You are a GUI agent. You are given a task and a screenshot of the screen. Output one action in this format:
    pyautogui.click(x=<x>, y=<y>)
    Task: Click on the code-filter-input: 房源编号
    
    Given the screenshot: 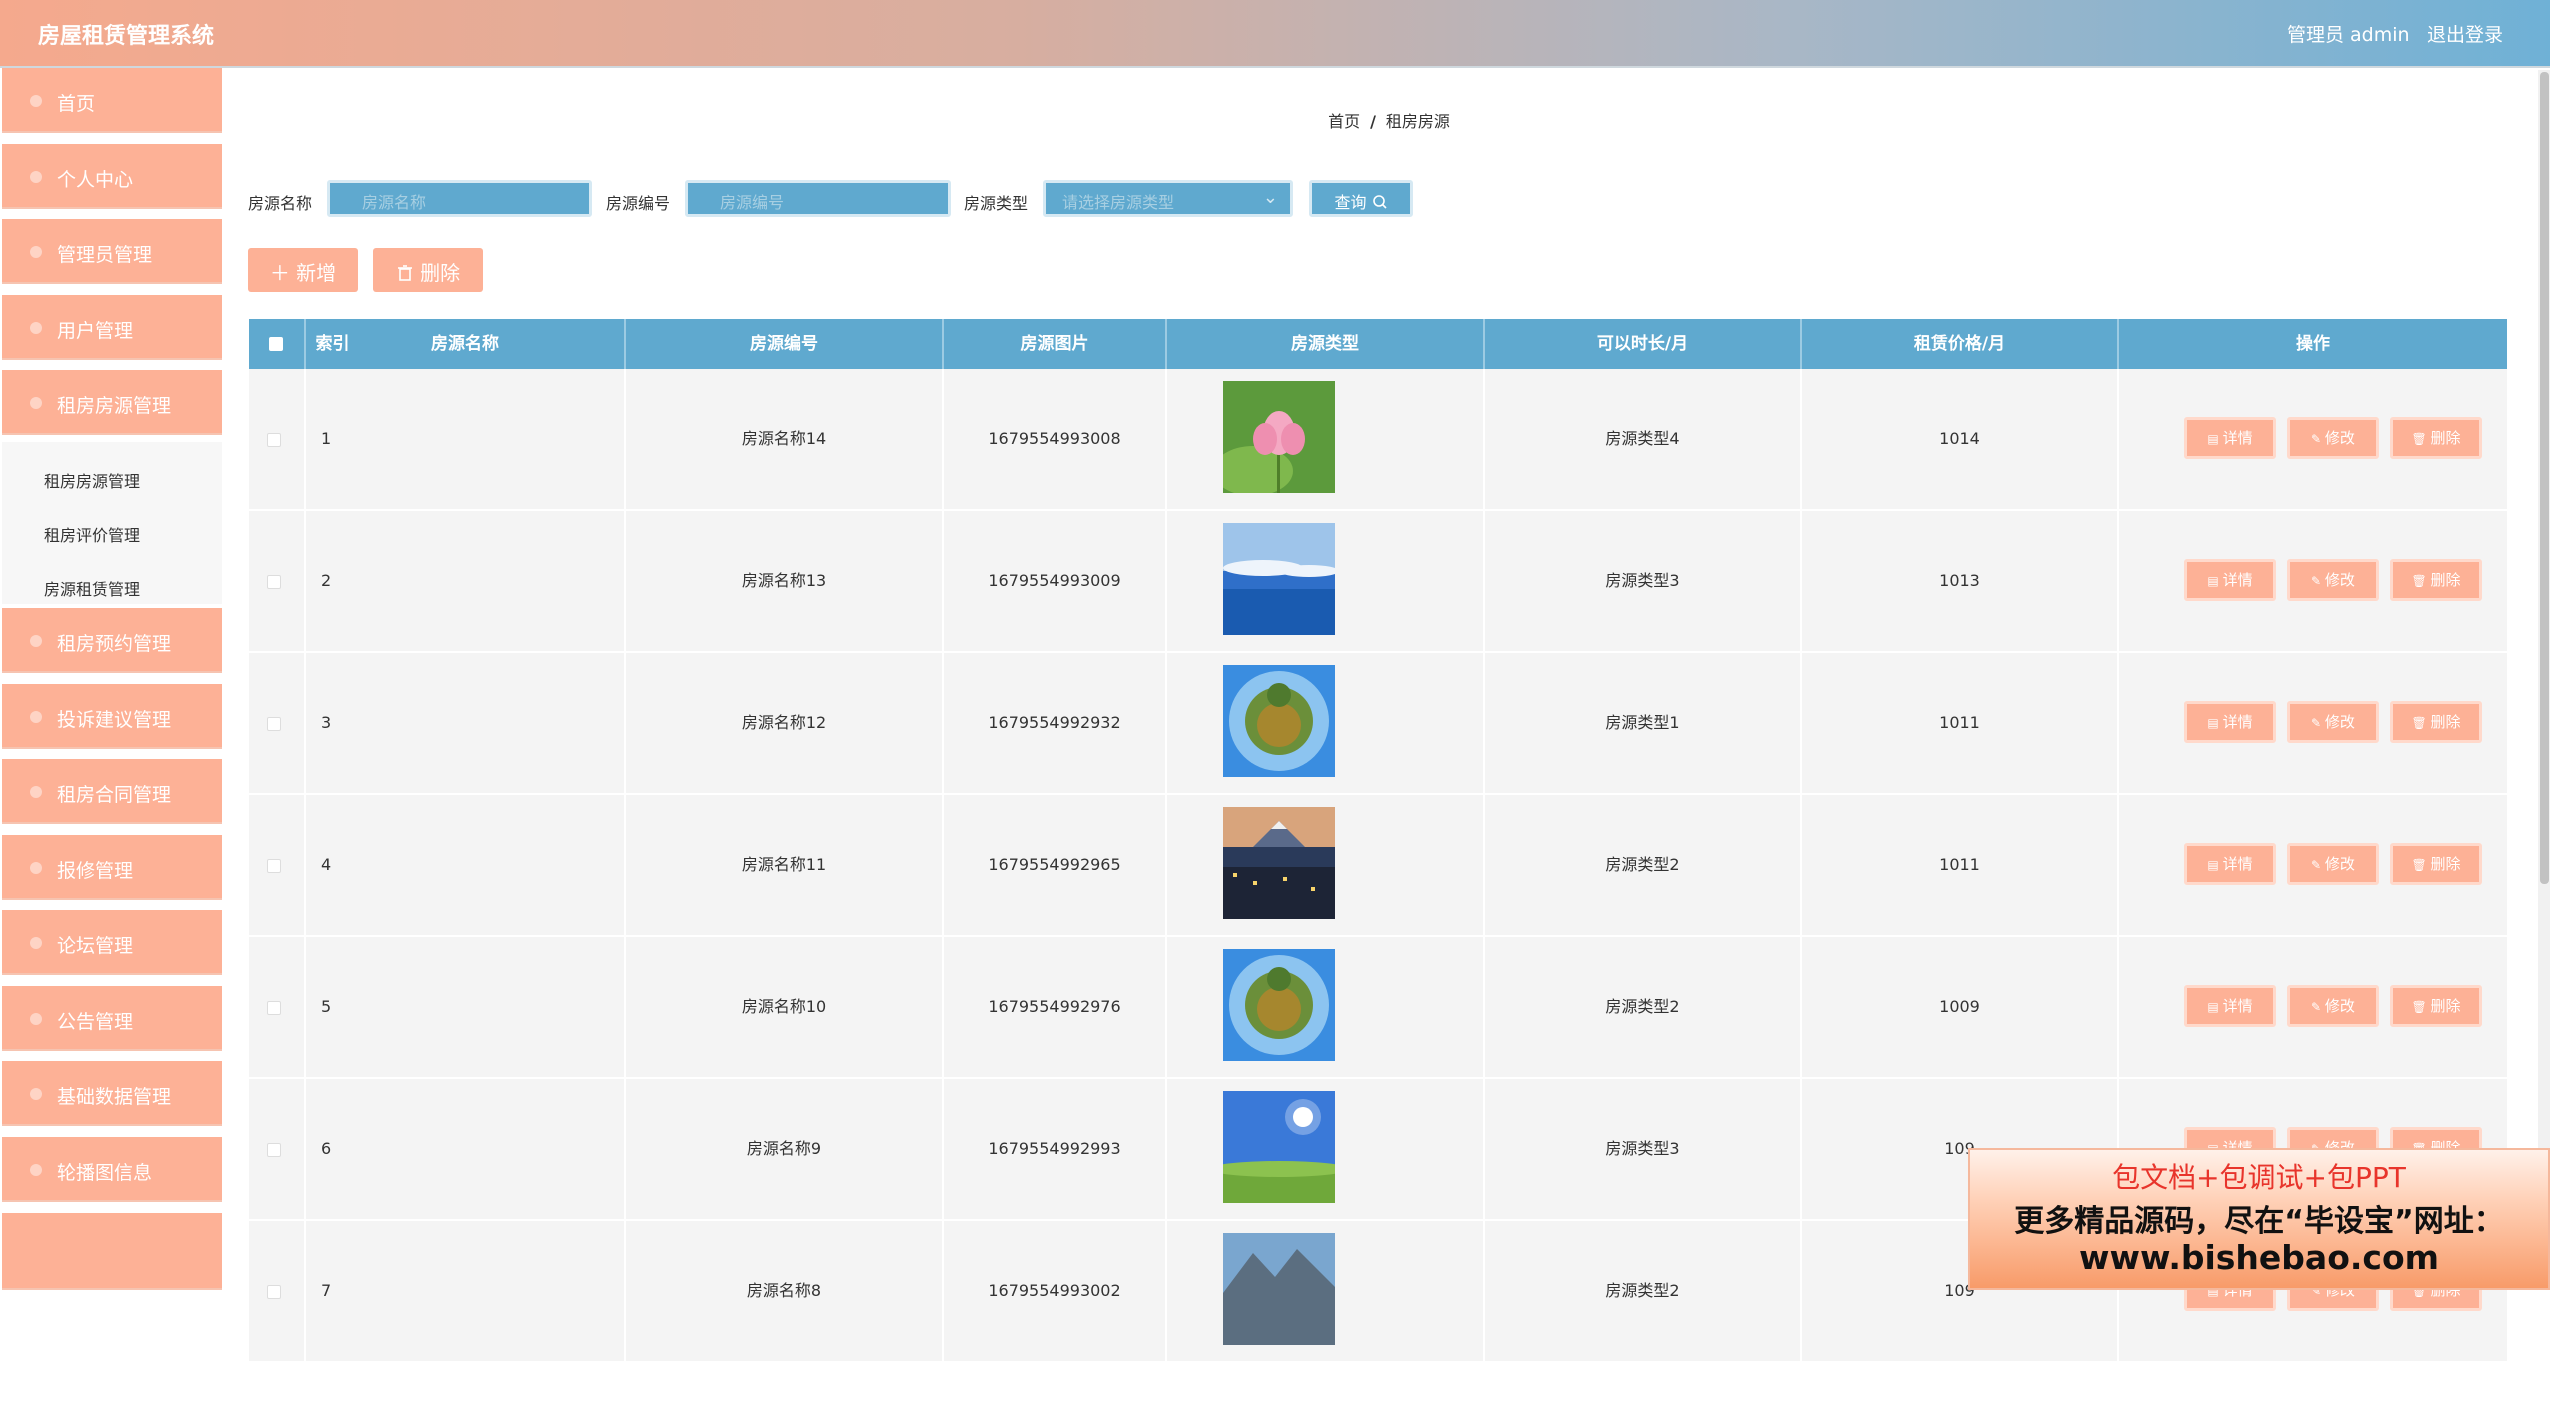 What is the action you would take?
    pyautogui.click(x=818, y=198)
    